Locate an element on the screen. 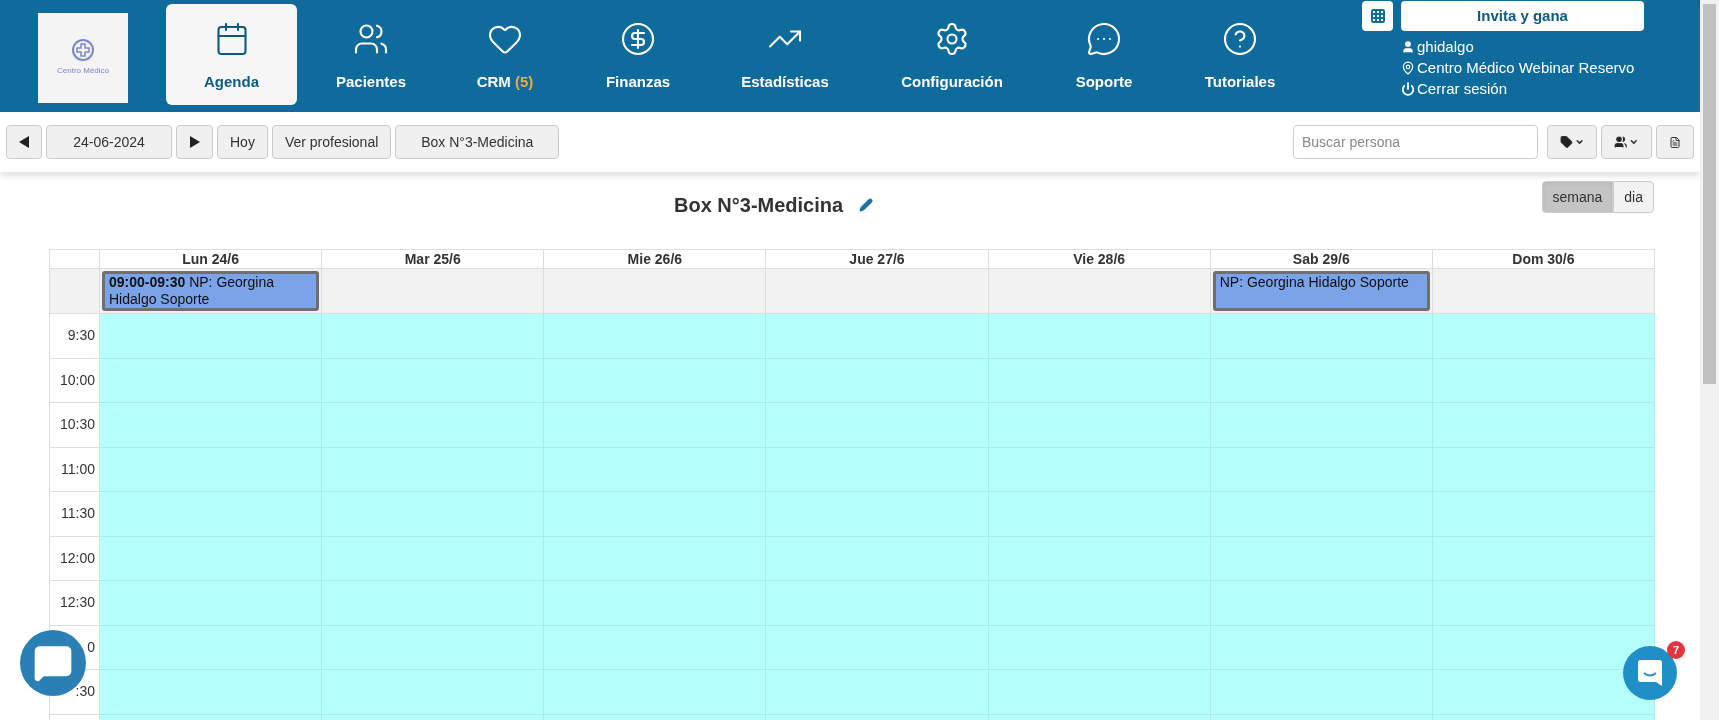 This screenshot has width=1719, height=720. medical-cross-icon is located at coordinates (83, 50).